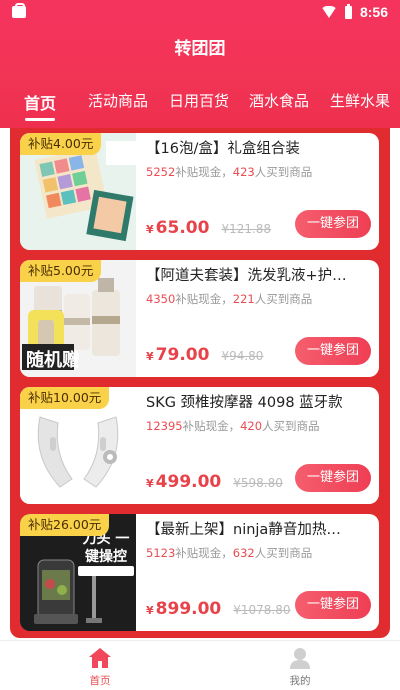  Describe the element at coordinates (246, 229) in the screenshot. I see `original-price: ¥121.88` at that location.